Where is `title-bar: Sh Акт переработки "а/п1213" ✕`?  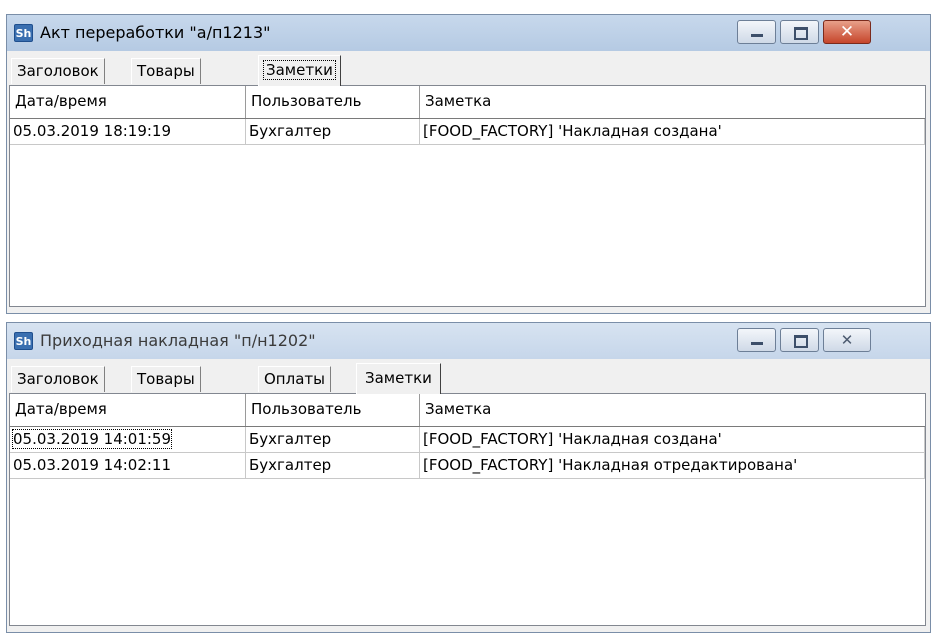 title-bar: Sh Акт переработки "а/п1213" ✕ is located at coordinates (468, 33).